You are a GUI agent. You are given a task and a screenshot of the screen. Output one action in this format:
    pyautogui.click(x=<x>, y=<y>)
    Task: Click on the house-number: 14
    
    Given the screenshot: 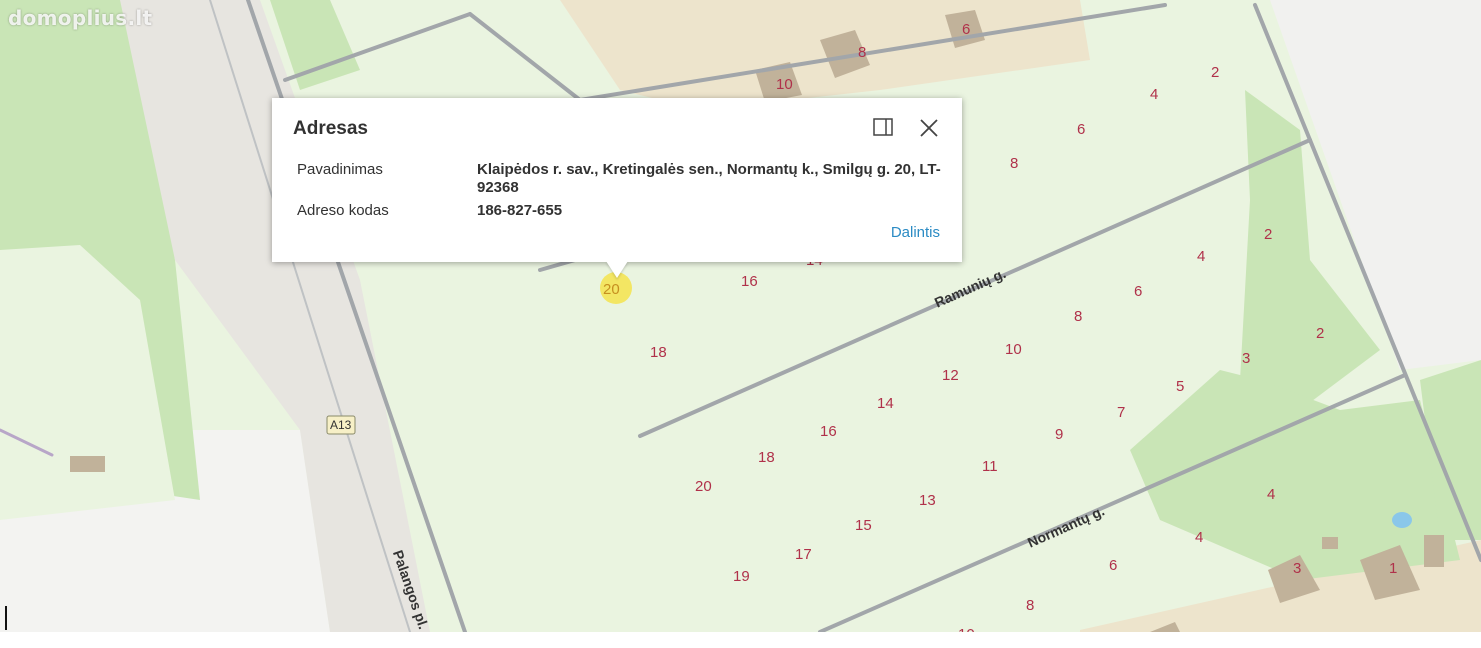 What is the action you would take?
    pyautogui.click(x=885, y=403)
    